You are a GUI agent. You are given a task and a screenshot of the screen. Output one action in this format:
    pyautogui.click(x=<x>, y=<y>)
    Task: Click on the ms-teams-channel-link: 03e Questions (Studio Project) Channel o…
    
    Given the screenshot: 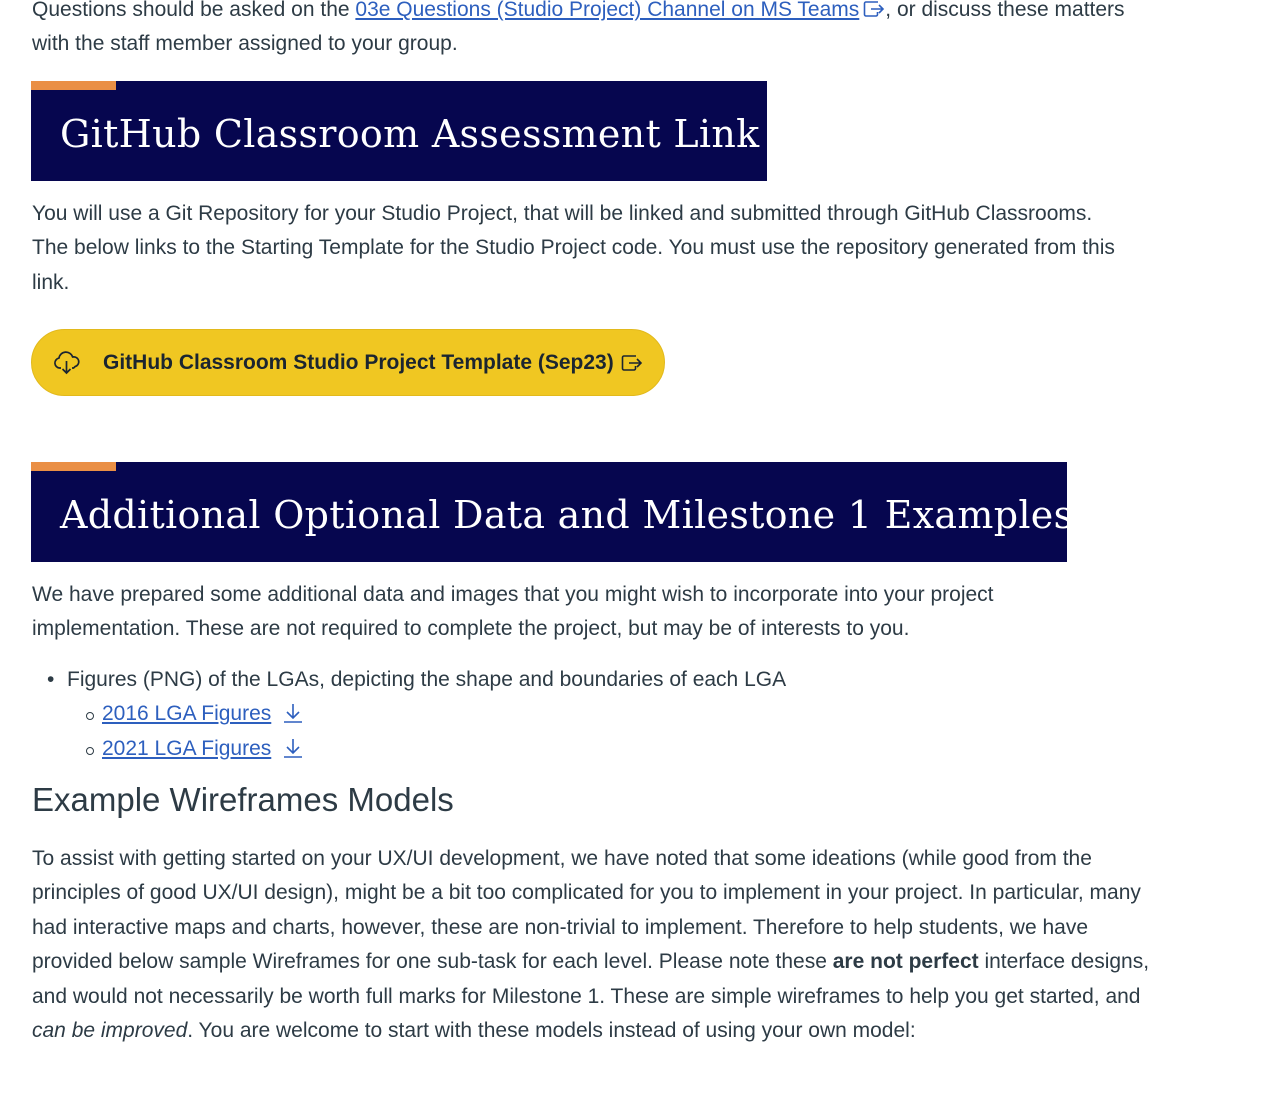 What is the action you would take?
    pyautogui.click(x=607, y=10)
    